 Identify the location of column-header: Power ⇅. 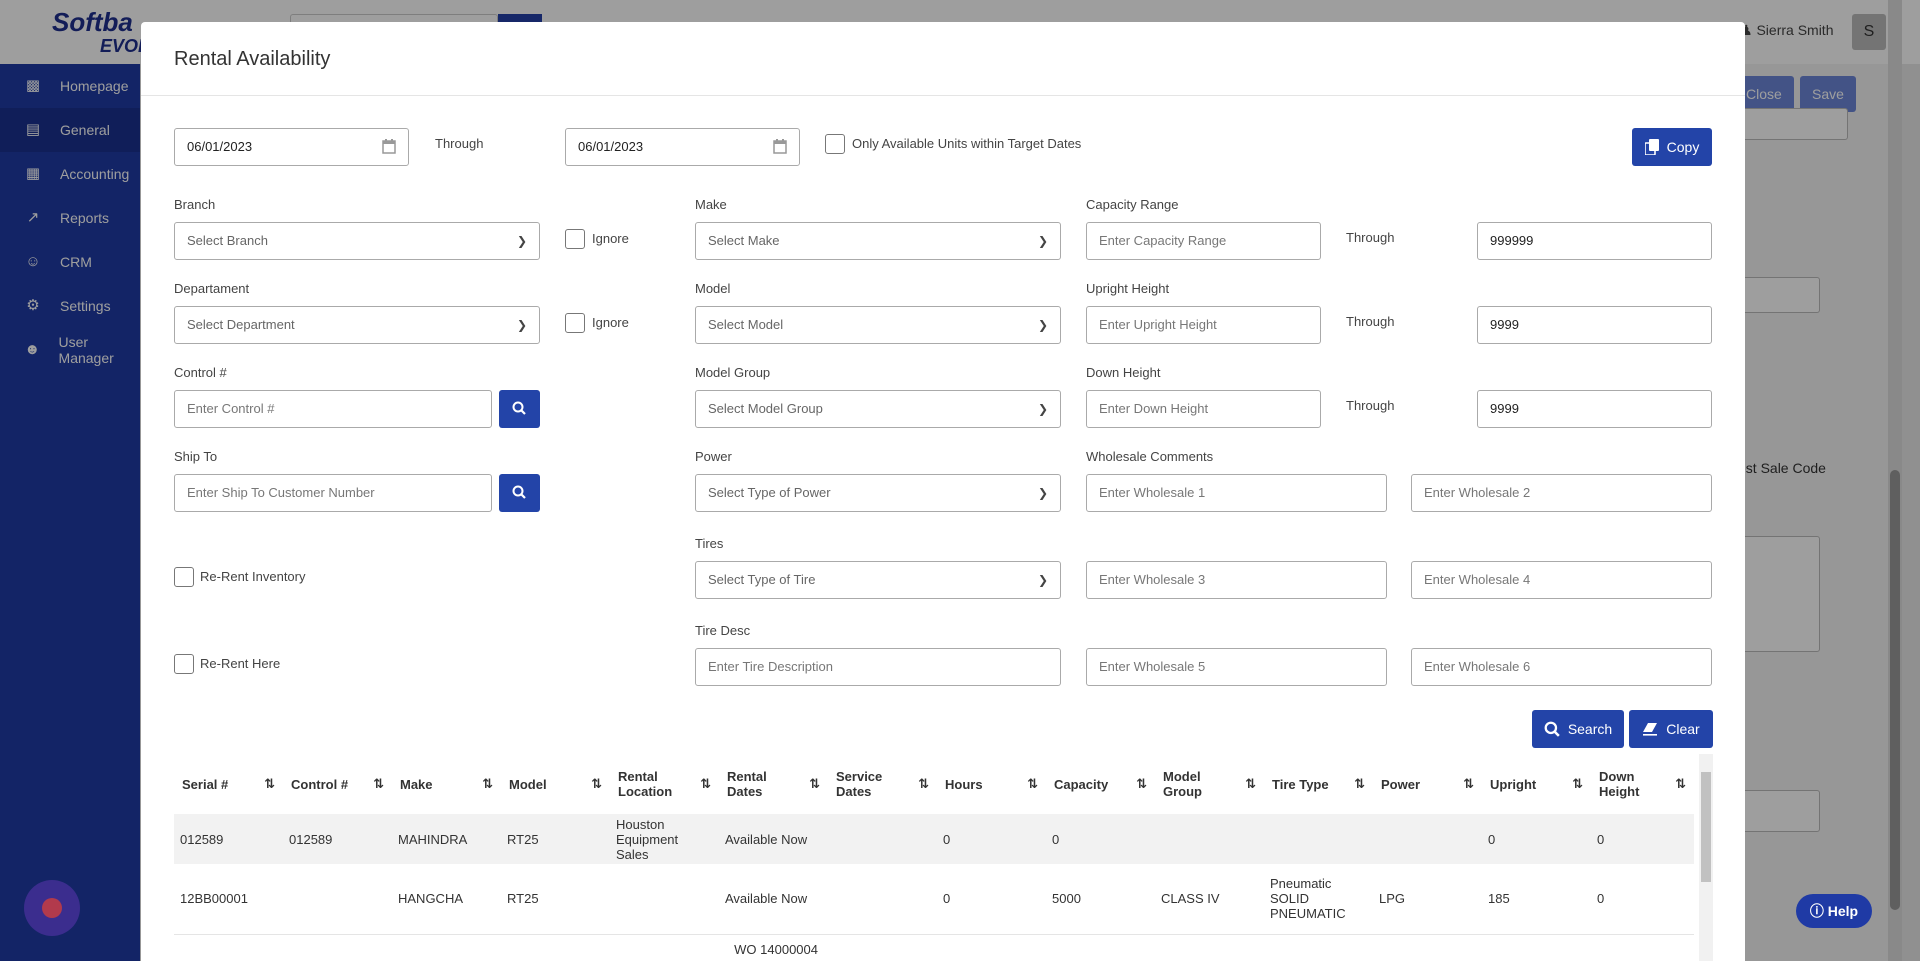
(1427, 784).